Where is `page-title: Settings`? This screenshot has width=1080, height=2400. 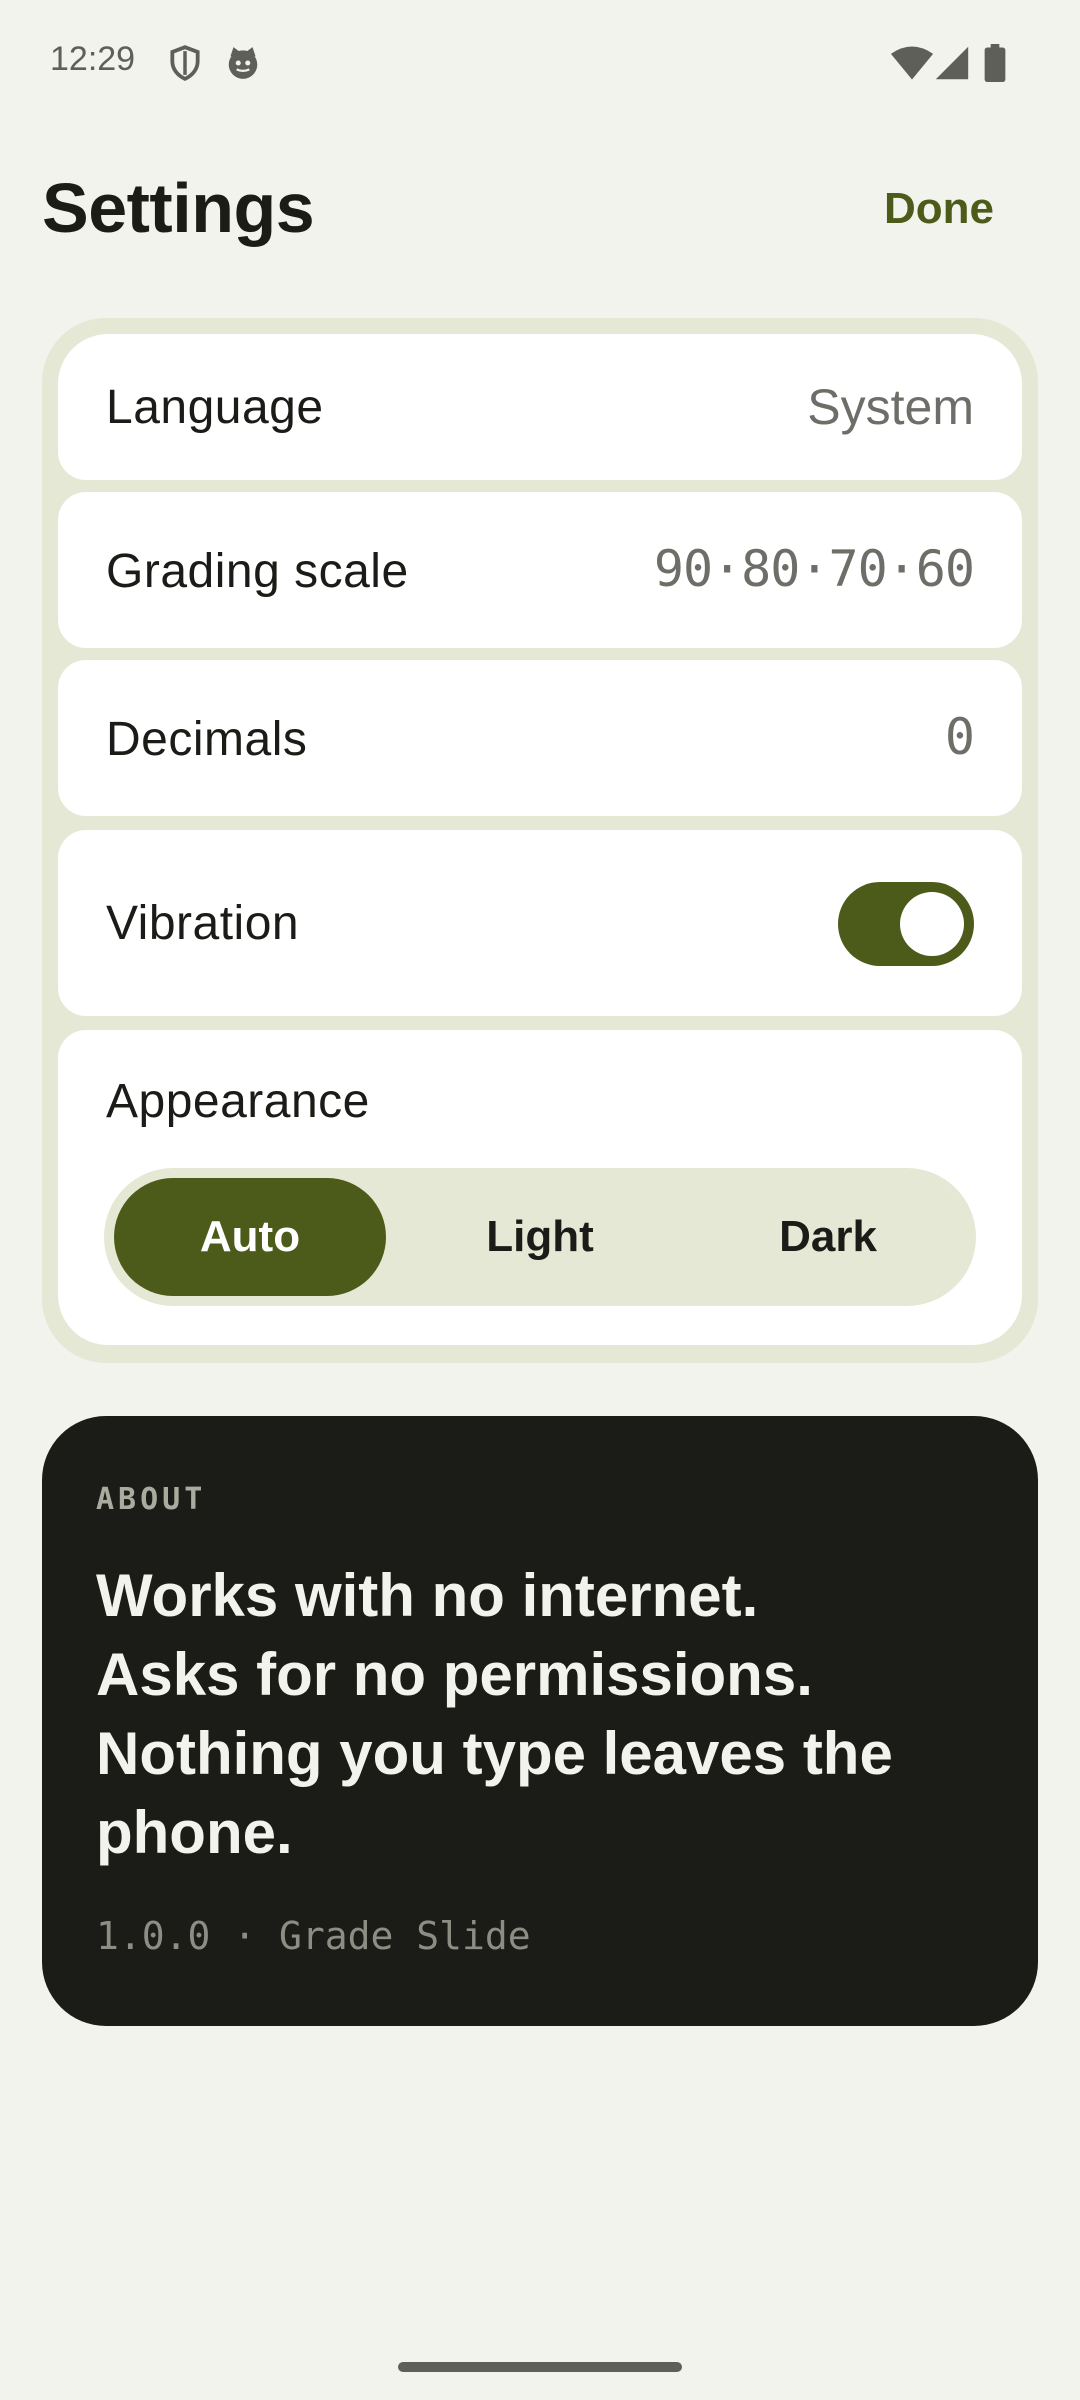
page-title: Settings is located at coordinates (178, 208).